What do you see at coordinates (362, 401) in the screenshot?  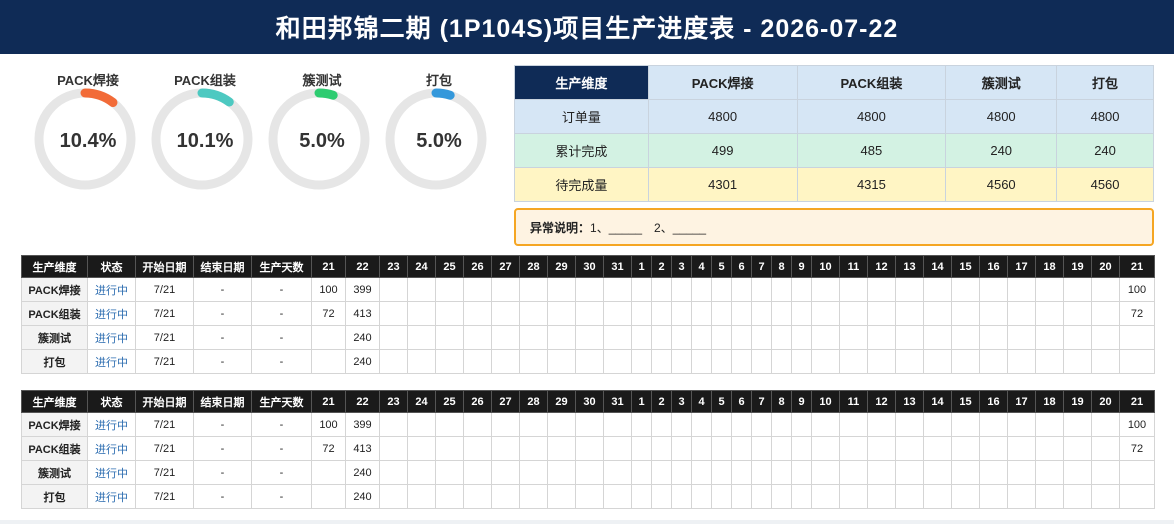 I see `schedule-day-header: 22` at bounding box center [362, 401].